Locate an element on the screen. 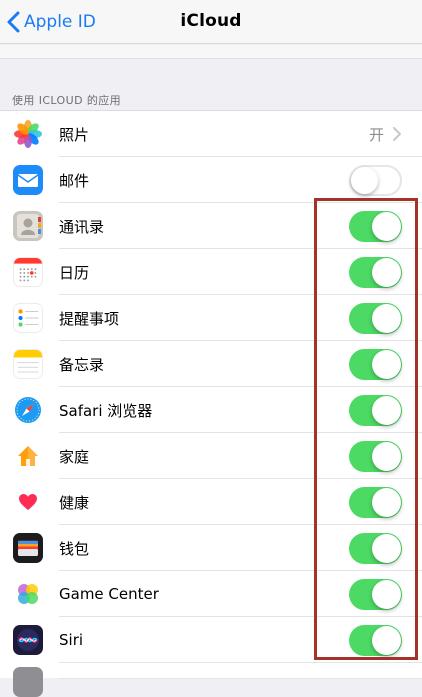 The image size is (422, 697). list-item-siri: Siri is located at coordinates (211, 640).